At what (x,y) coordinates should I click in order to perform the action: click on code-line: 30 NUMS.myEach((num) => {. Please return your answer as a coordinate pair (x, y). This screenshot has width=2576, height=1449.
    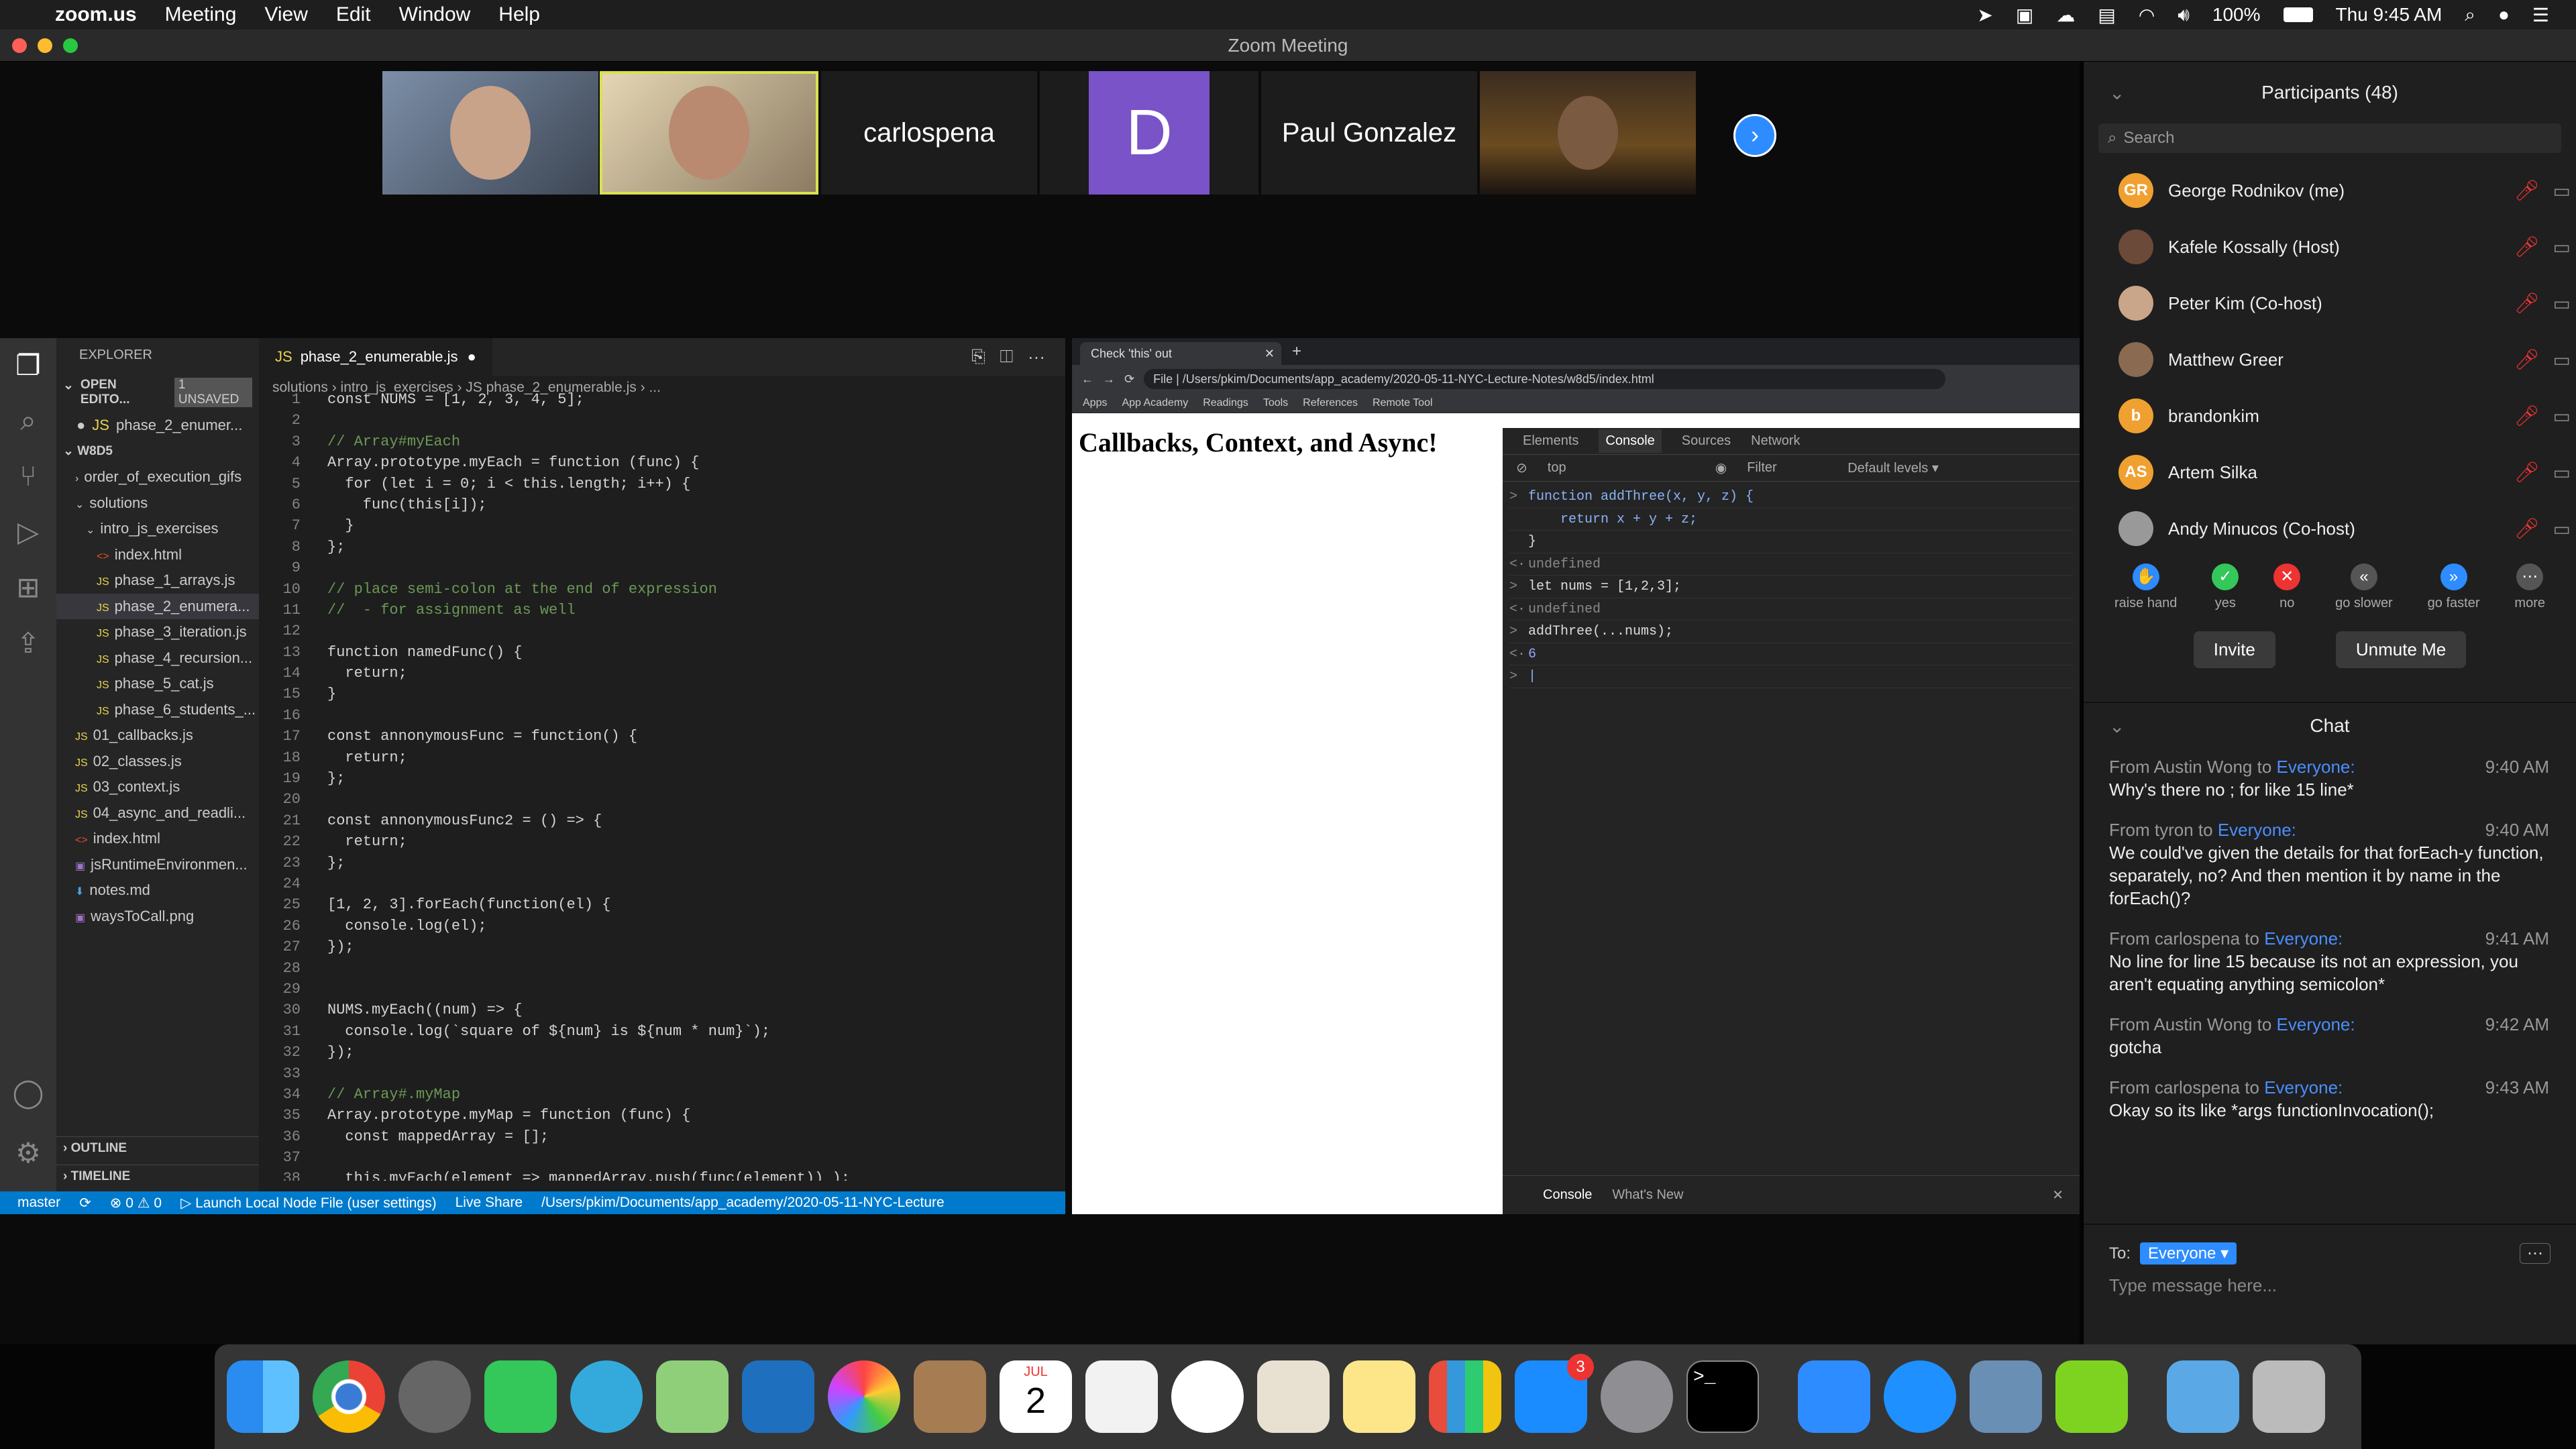
    Looking at the image, I should click on (662, 1010).